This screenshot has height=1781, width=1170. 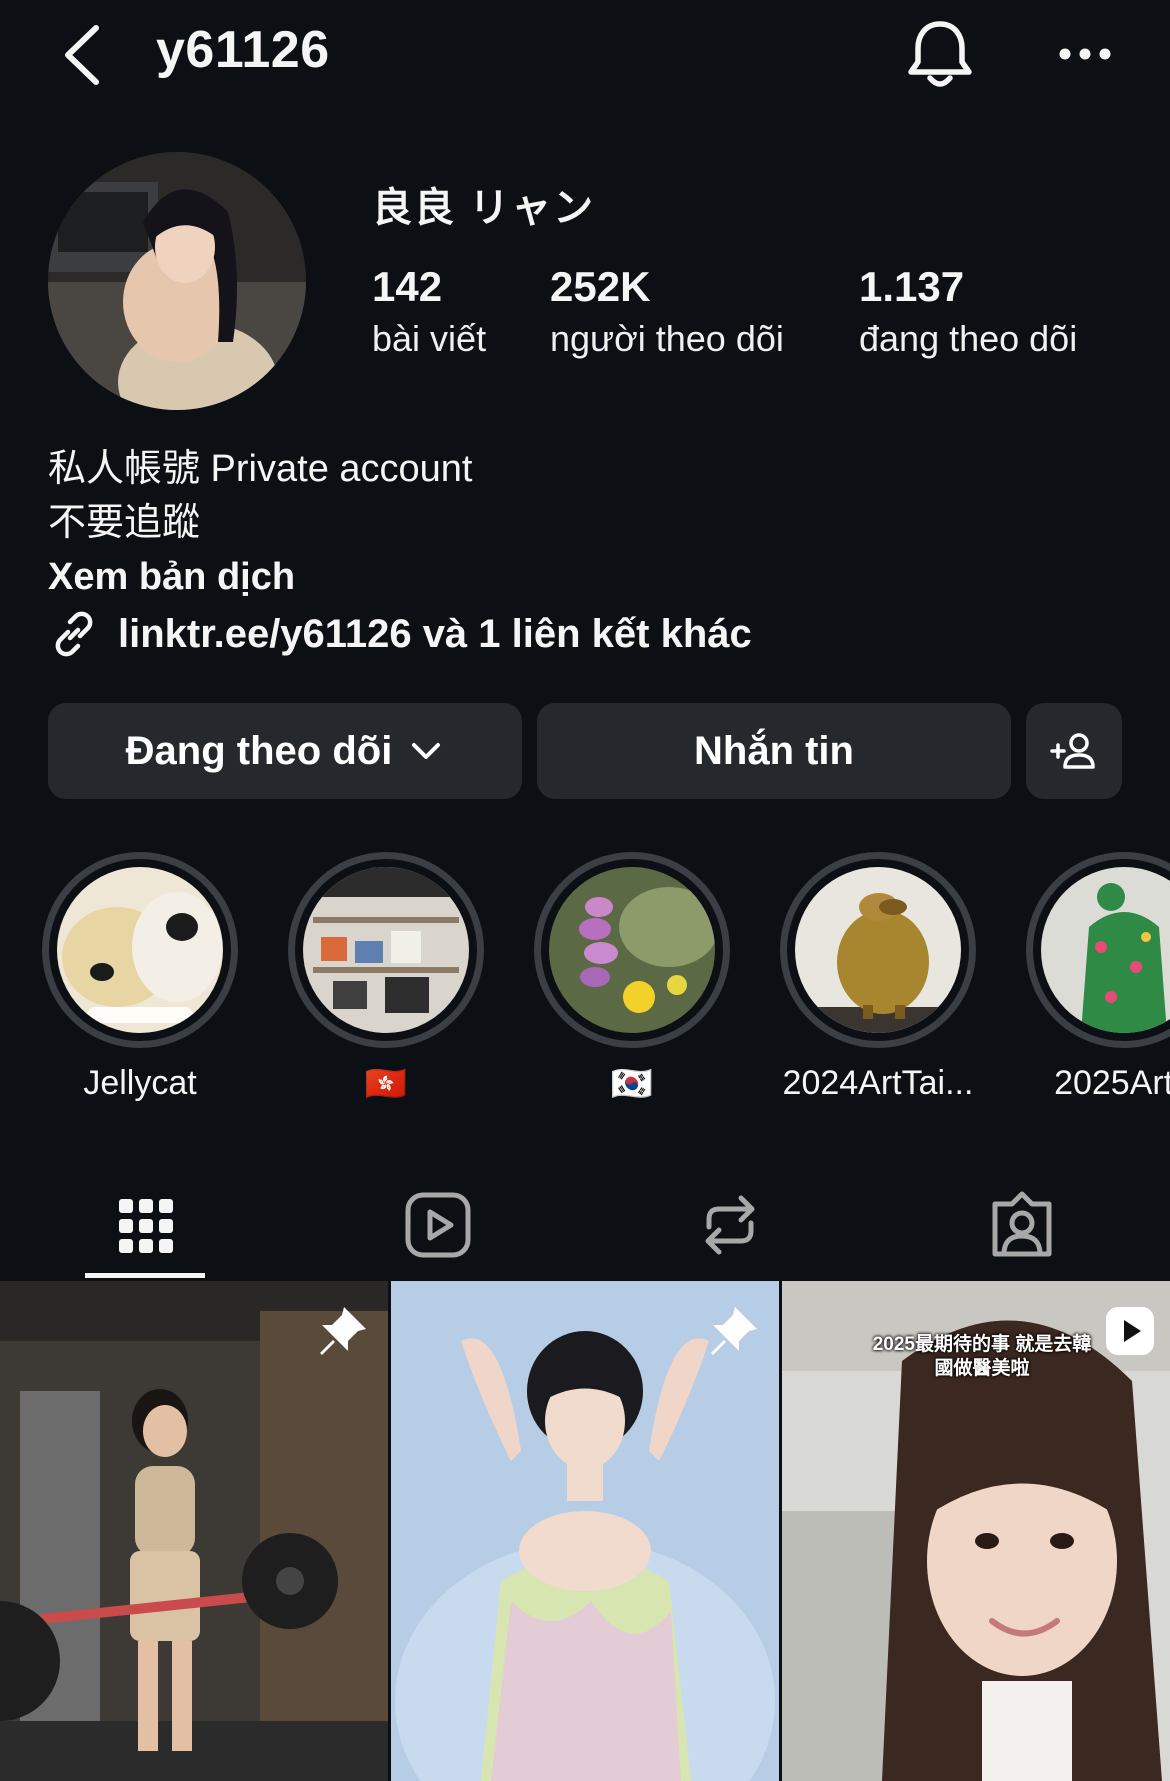 I want to click on stat-posts-label: bài viết, so click(x=429, y=338).